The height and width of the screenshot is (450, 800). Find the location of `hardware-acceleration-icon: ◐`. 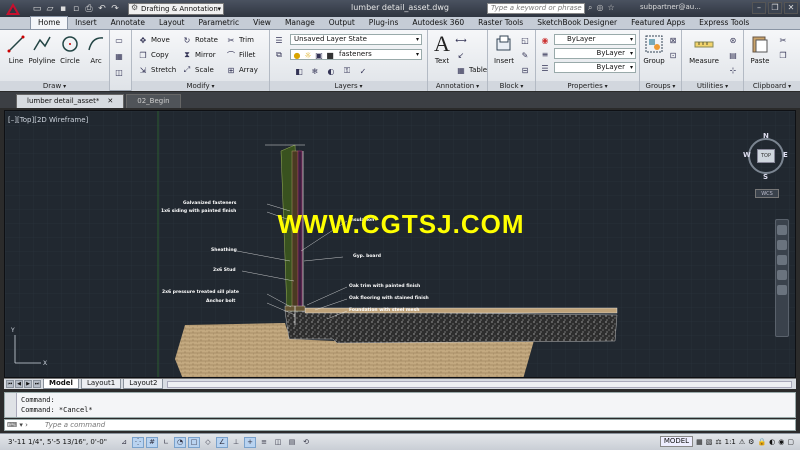

hardware-acceleration-icon: ◐ is located at coordinates (772, 442).